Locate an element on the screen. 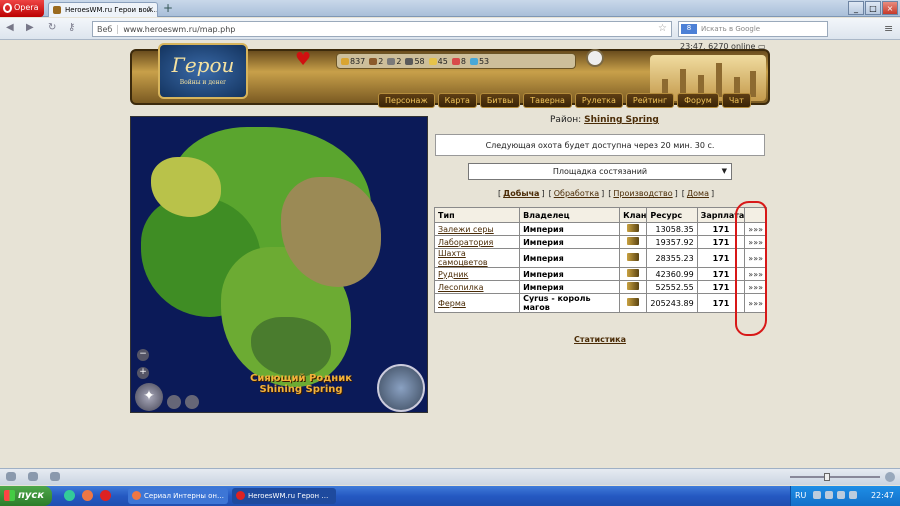  panel-toggle-icon is located at coordinates (11, 476).